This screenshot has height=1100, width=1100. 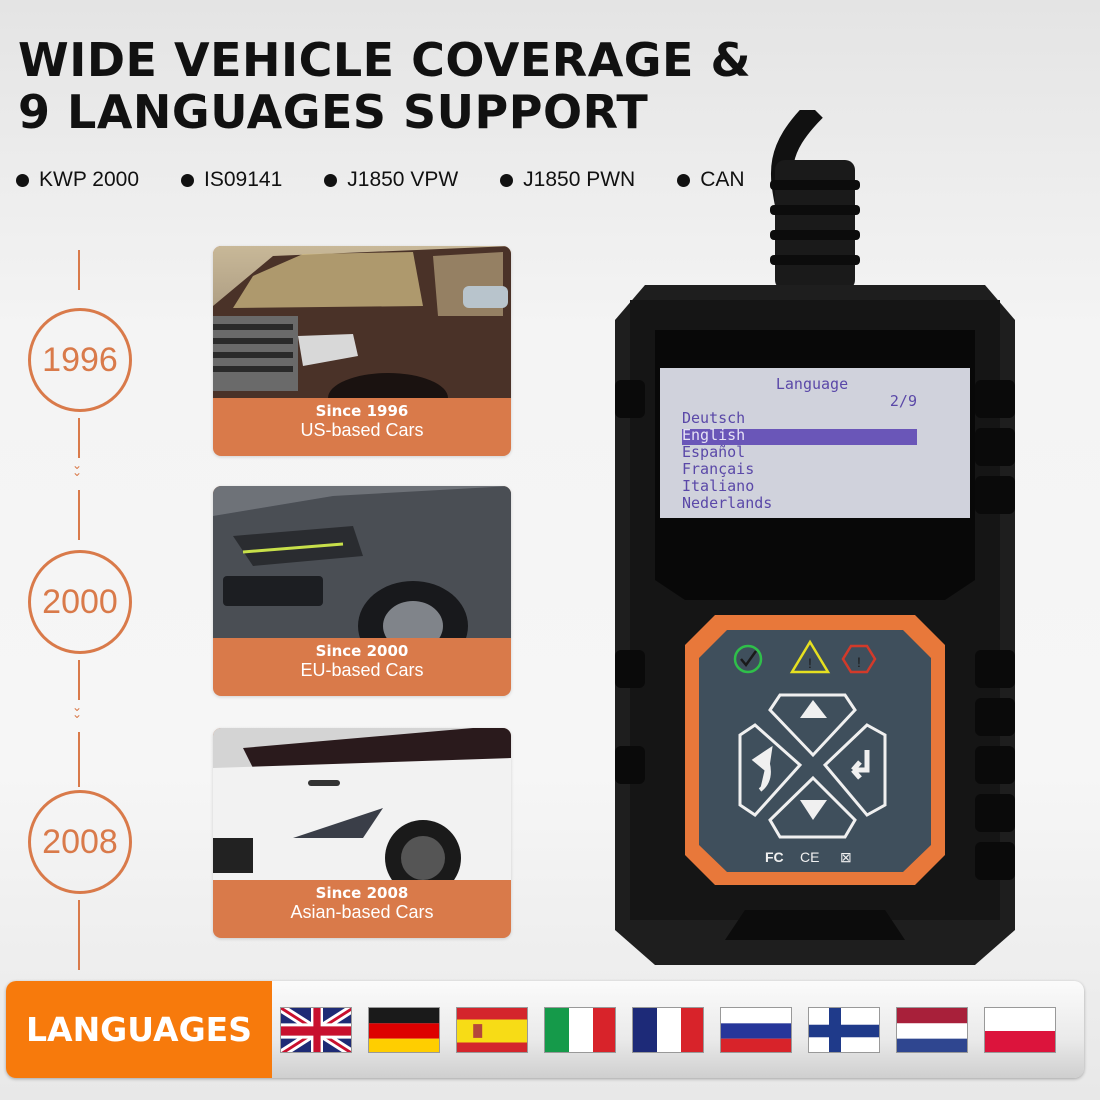 What do you see at coordinates (844, 1029) in the screenshot?
I see `finland-flag-icon` at bounding box center [844, 1029].